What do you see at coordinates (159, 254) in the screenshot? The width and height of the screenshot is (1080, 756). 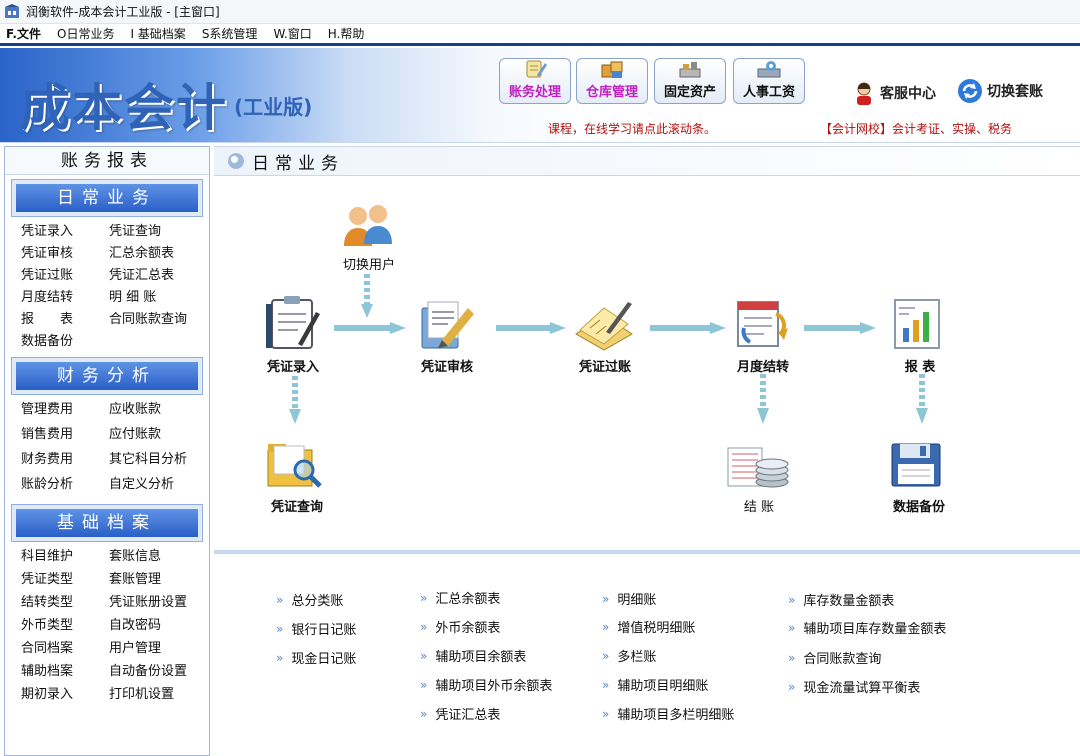 I see `sidebar-item-balance-summary: 汇总余额表` at bounding box center [159, 254].